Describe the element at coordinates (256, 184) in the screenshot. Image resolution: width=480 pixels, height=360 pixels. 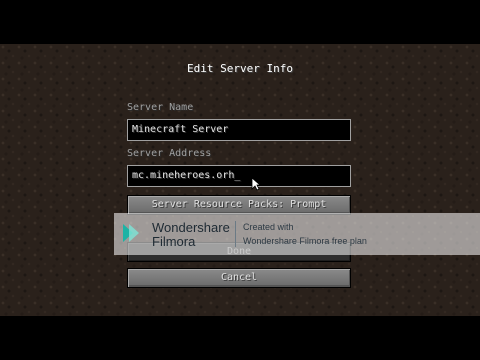
I see `mouse-cursor-icon` at that location.